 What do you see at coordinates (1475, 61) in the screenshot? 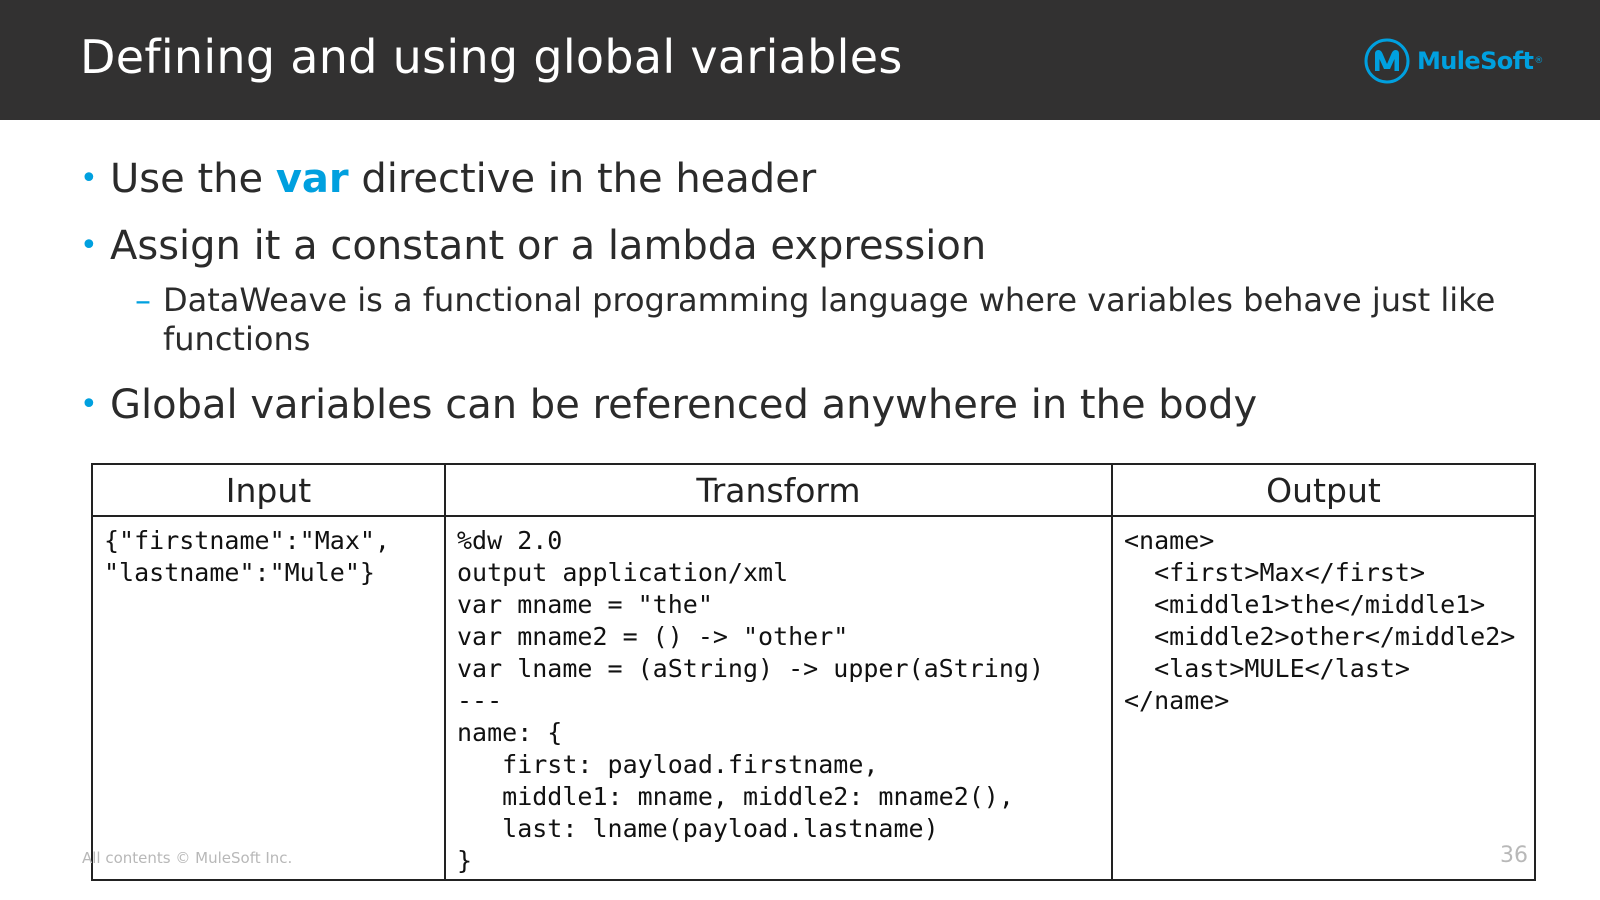
I see `logo-wordmark: MuleSoft` at bounding box center [1475, 61].